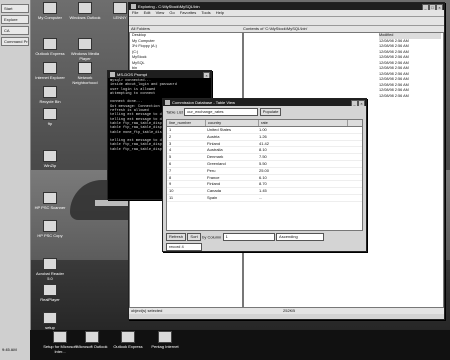  I want to click on ftp-icon, so click(50, 114).